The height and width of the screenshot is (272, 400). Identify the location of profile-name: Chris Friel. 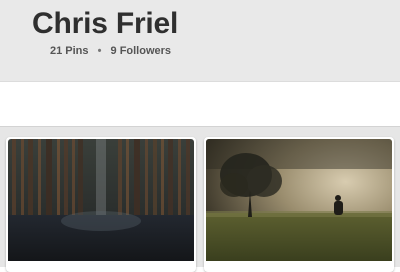
(105, 23).